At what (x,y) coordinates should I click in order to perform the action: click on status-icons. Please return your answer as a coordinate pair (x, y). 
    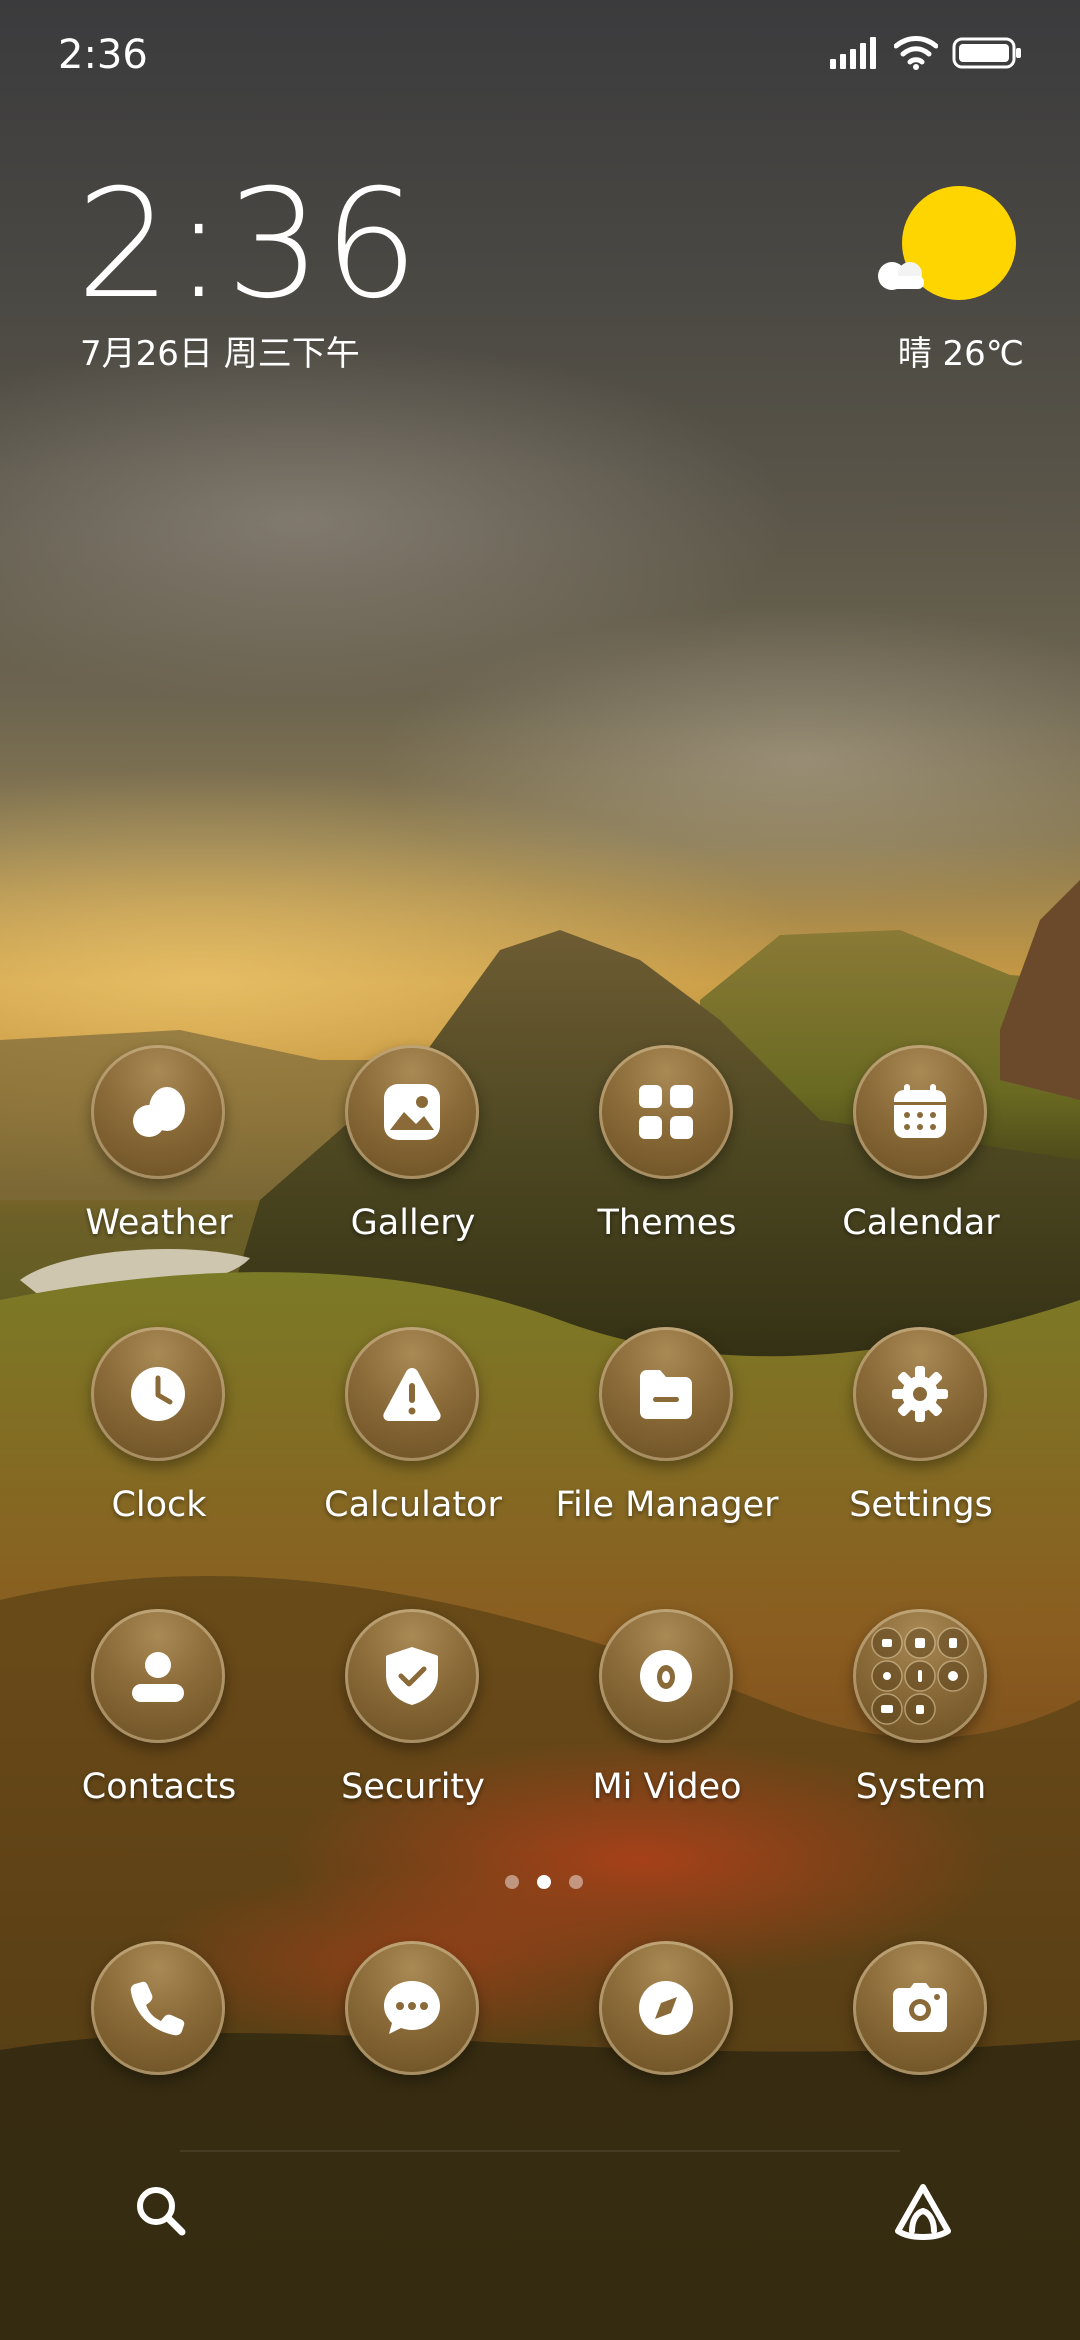
    Looking at the image, I should click on (926, 53).